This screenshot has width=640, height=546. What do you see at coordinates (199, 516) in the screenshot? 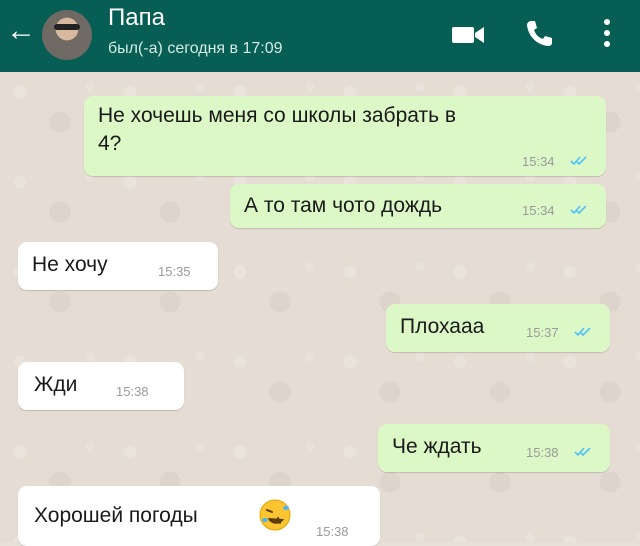
I see `message-bubble-incoming: Хорошей погоды 15:38` at bounding box center [199, 516].